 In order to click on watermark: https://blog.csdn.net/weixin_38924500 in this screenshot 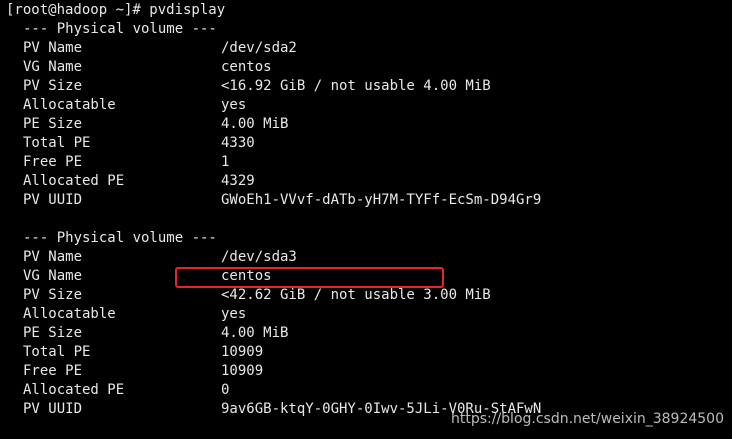, I will do `click(587, 419)`.